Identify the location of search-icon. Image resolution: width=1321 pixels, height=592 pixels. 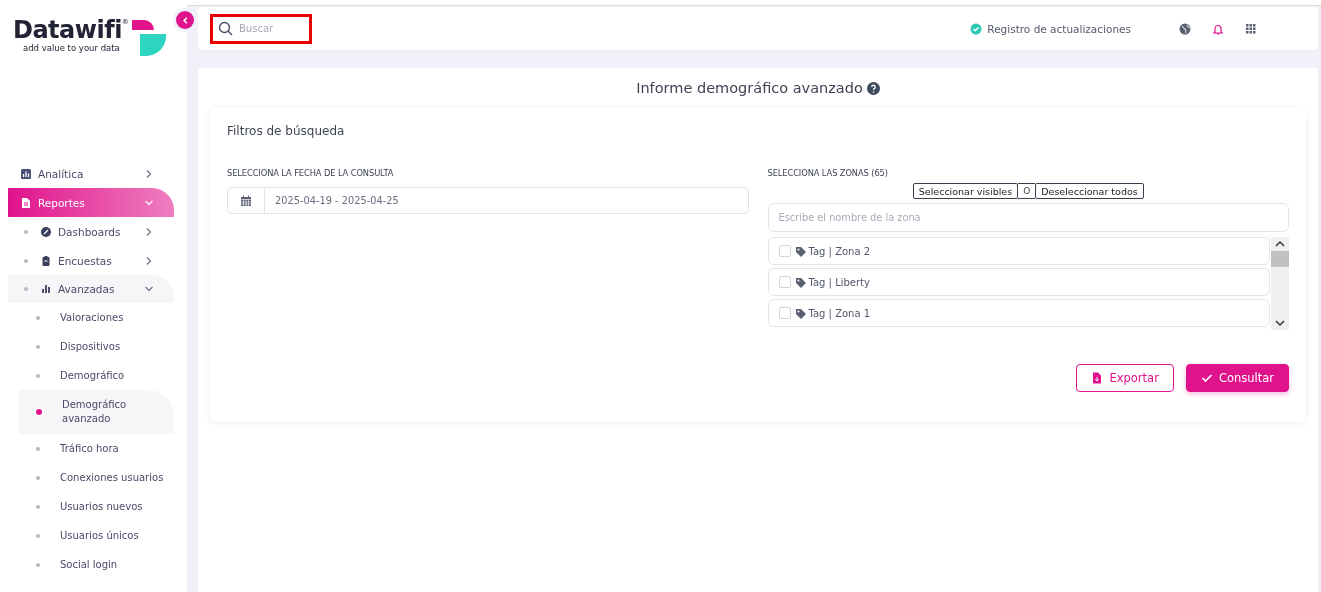
(225, 28).